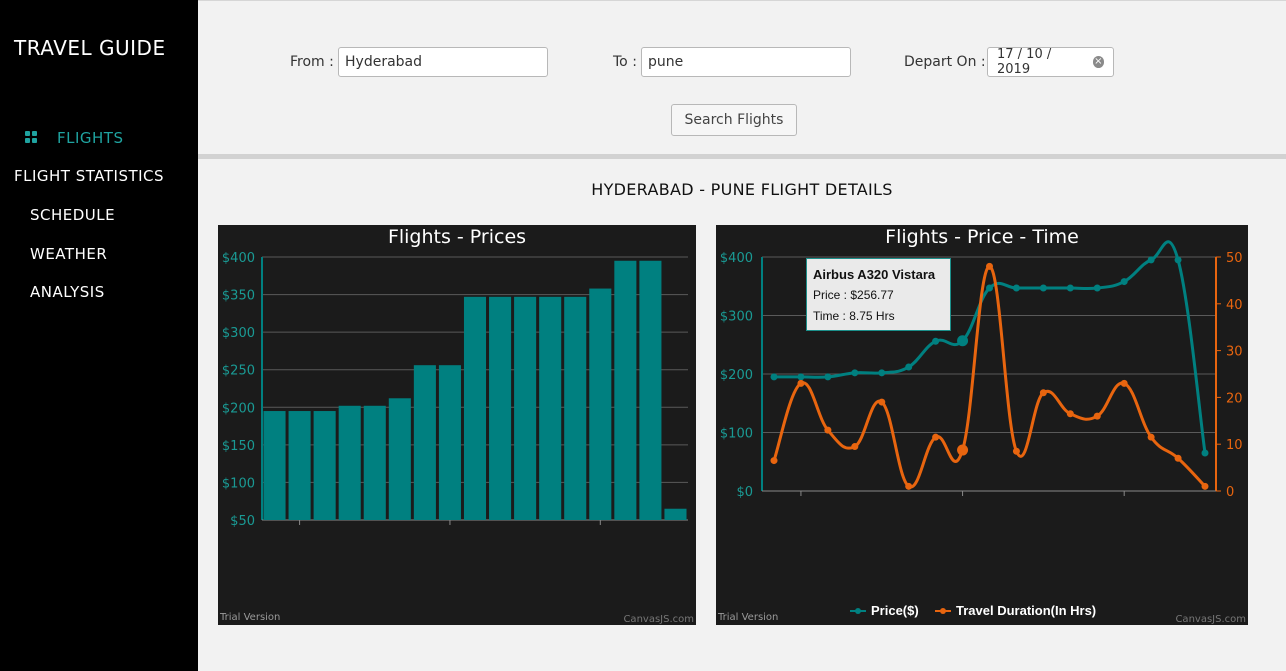 Image resolution: width=1286 pixels, height=671 pixels. What do you see at coordinates (90, 48) in the screenshot?
I see `app-brand: TRAVEL GUIDE` at bounding box center [90, 48].